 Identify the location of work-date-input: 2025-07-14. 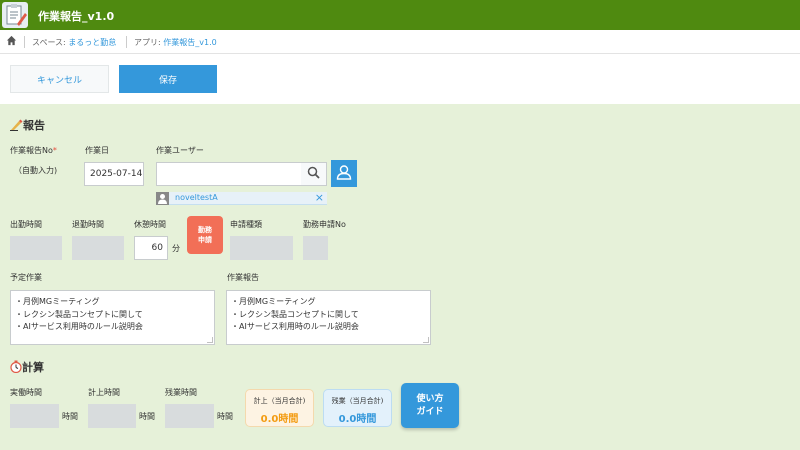
(114, 174).